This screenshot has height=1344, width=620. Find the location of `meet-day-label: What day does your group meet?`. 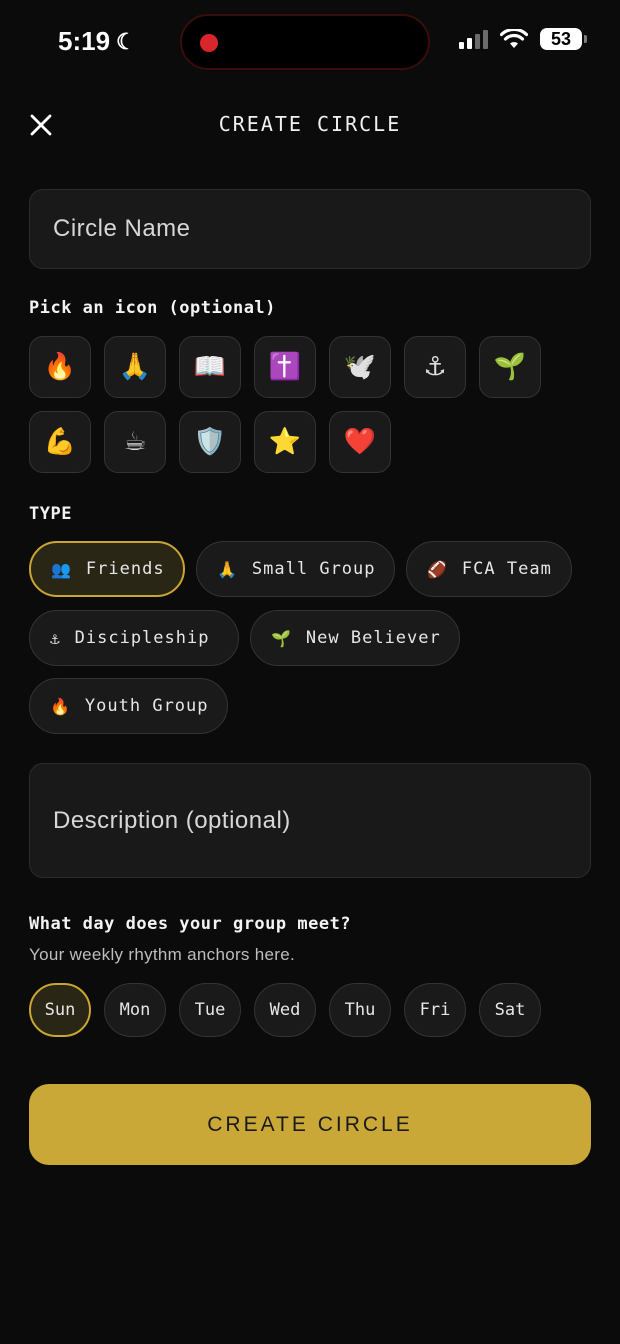

meet-day-label: What day does your group meet? is located at coordinates (190, 924).